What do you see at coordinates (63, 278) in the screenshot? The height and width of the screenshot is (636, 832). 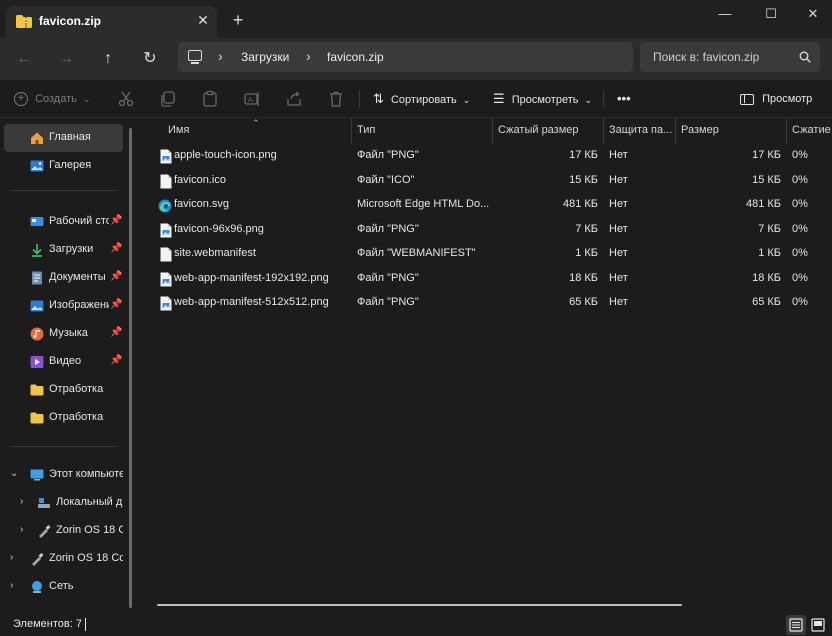 I see `sidebar-item-documents: Документы 📌` at bounding box center [63, 278].